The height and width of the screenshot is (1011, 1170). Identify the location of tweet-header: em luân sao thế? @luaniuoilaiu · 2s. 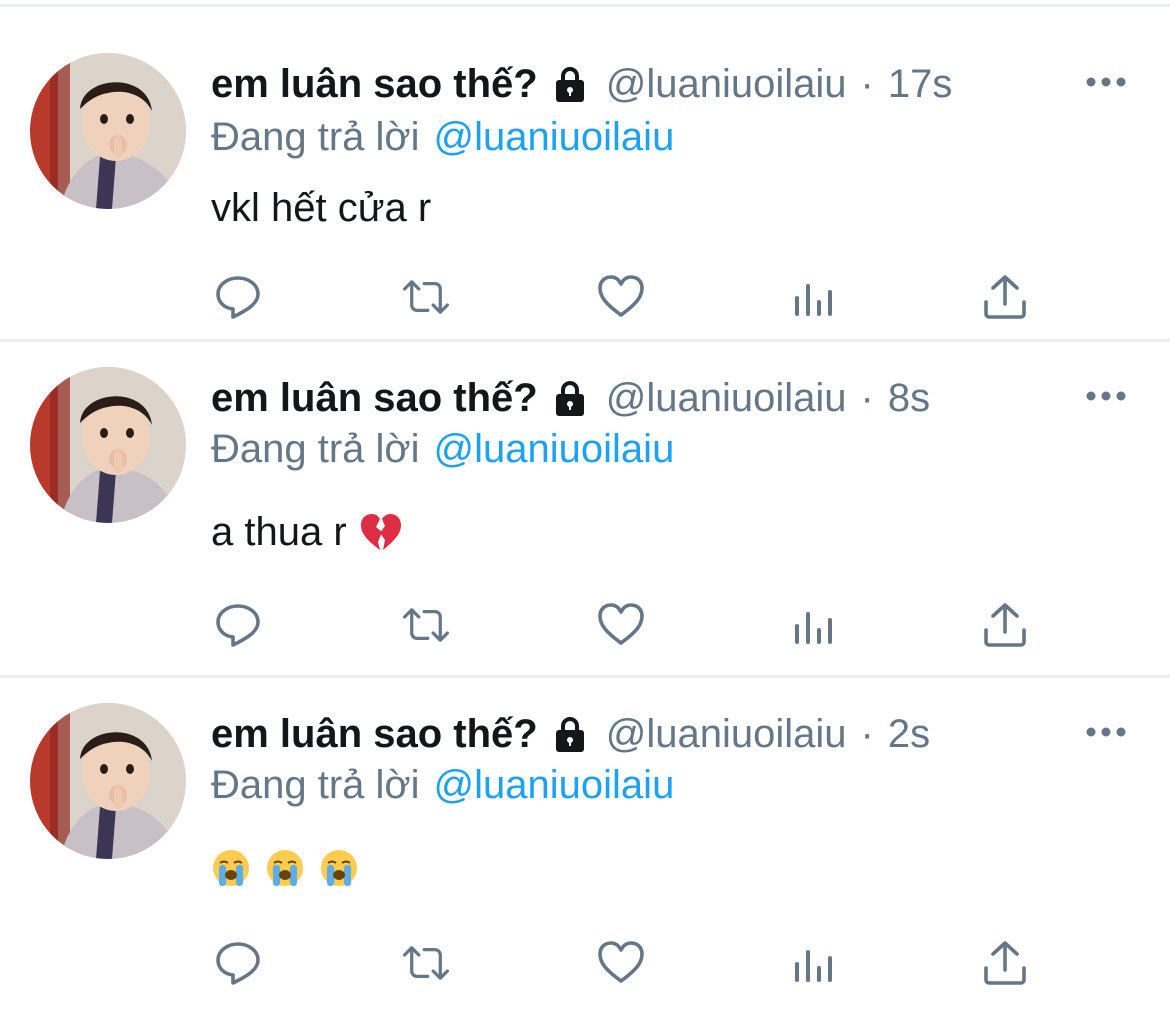
(570, 734).